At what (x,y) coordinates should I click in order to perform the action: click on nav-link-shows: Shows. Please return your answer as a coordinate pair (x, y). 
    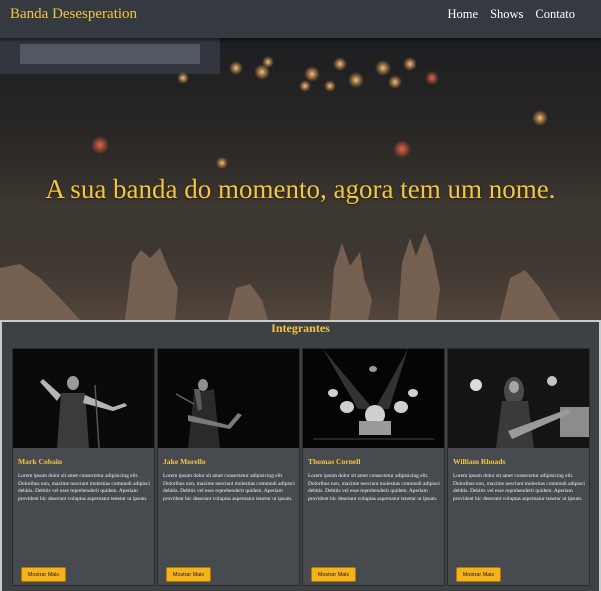
    Looking at the image, I should click on (506, 14).